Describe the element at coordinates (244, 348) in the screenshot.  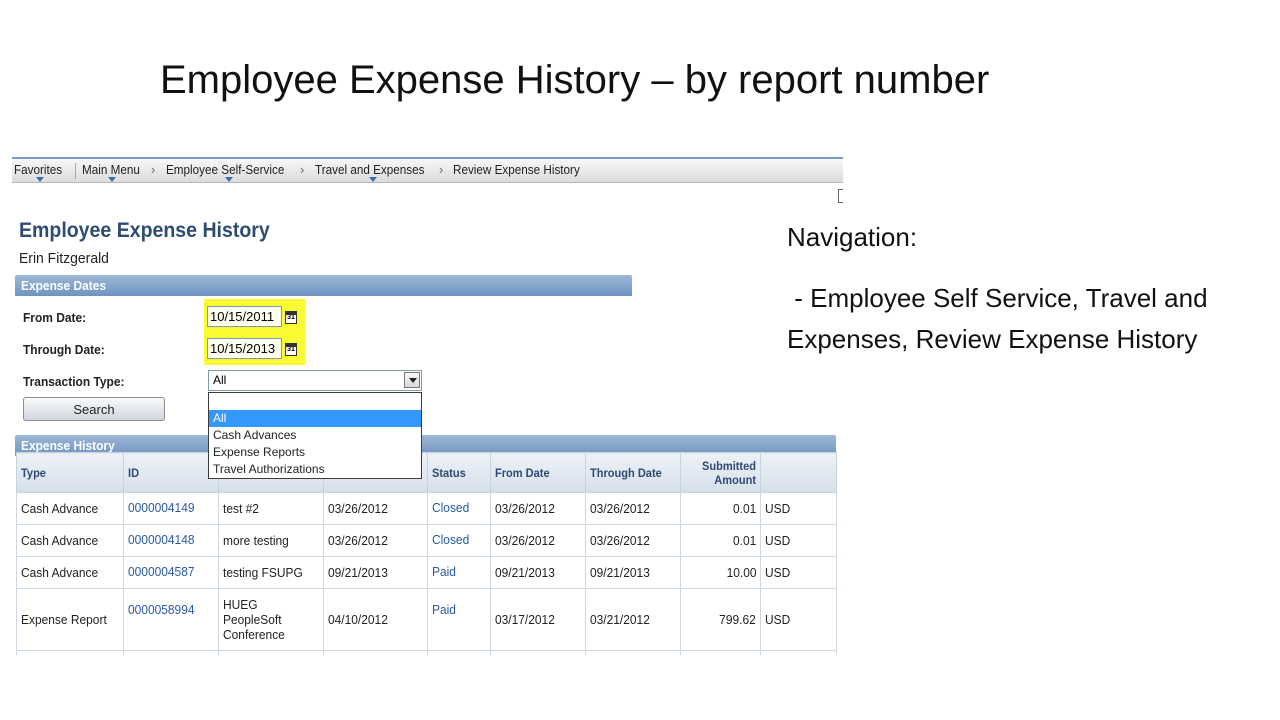
I see `through-date-input: 10/15/2013` at that location.